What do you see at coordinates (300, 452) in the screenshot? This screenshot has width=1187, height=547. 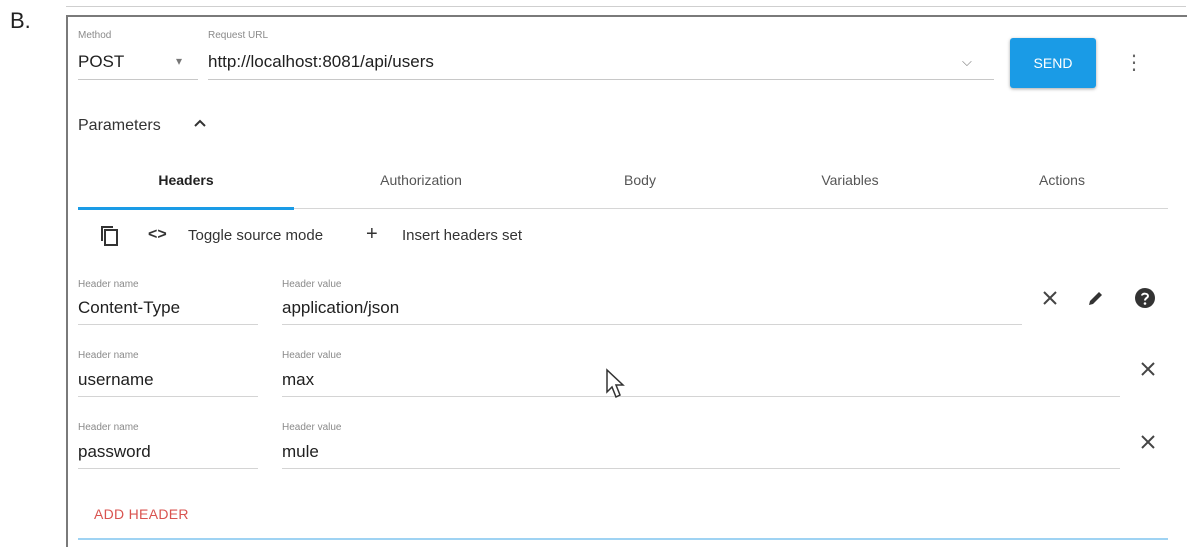 I see `header-value-input: mule` at bounding box center [300, 452].